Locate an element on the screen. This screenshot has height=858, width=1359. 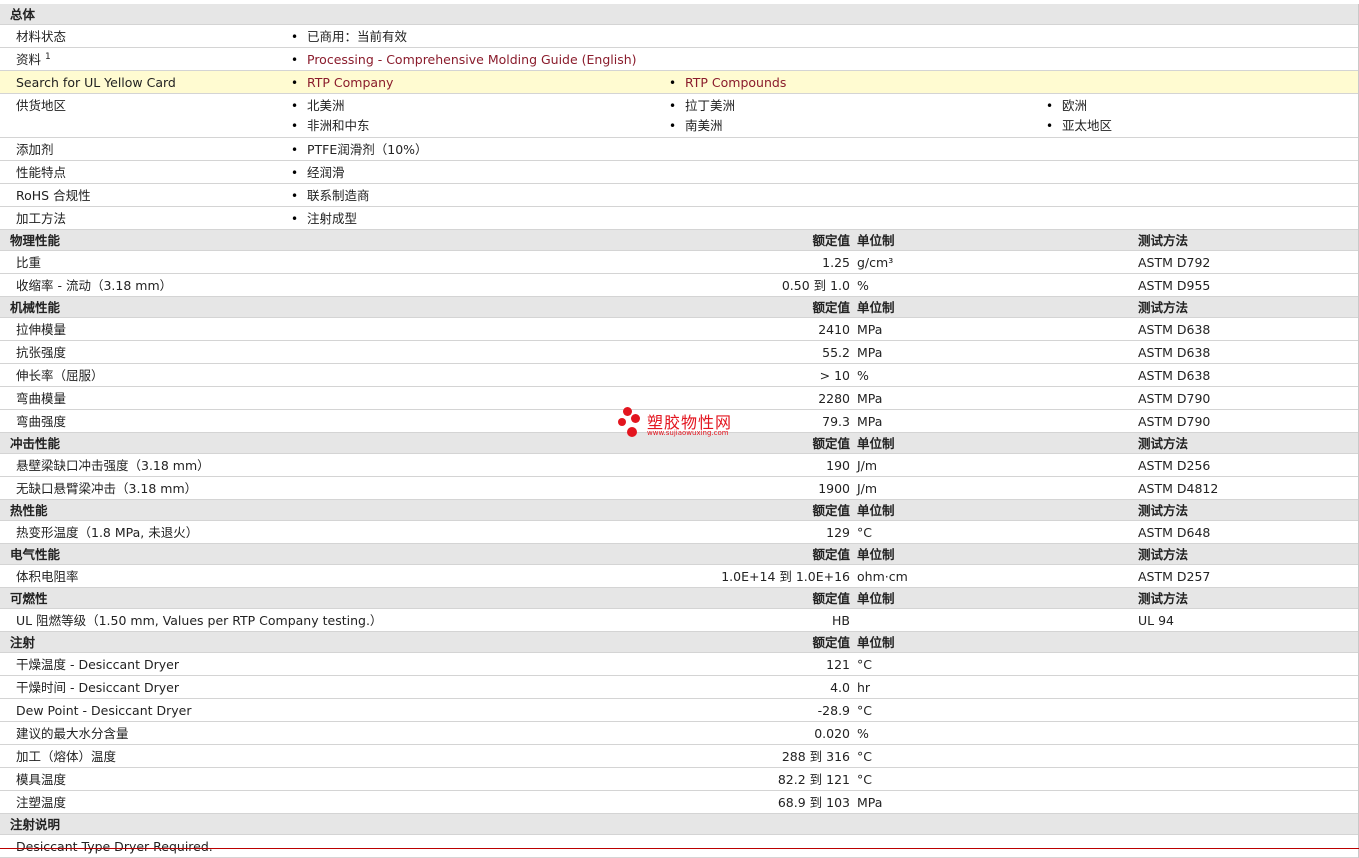
row-value: 1900 is located at coordinates (834, 488).